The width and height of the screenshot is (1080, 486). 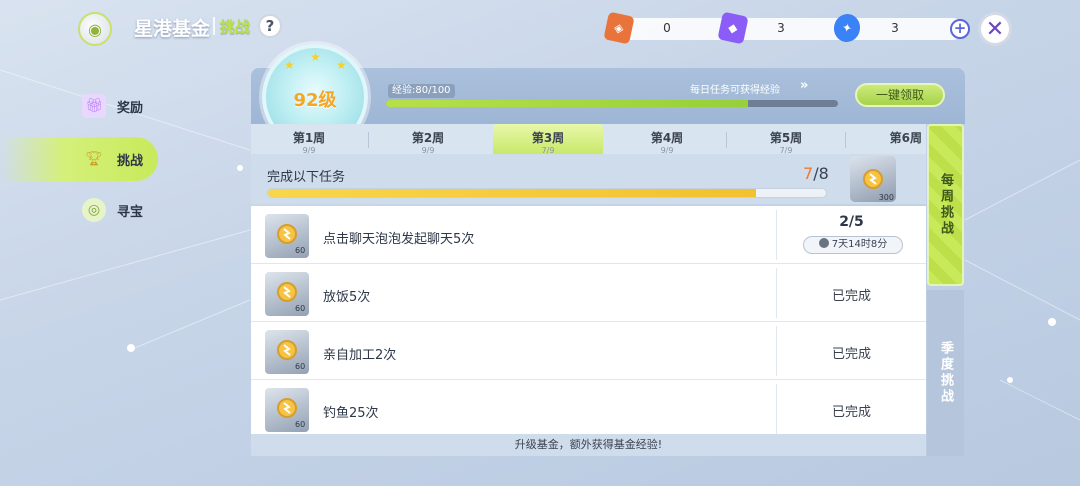 I want to click on task-name: 点击聊天泡泡发起聊天5次, so click(x=399, y=239).